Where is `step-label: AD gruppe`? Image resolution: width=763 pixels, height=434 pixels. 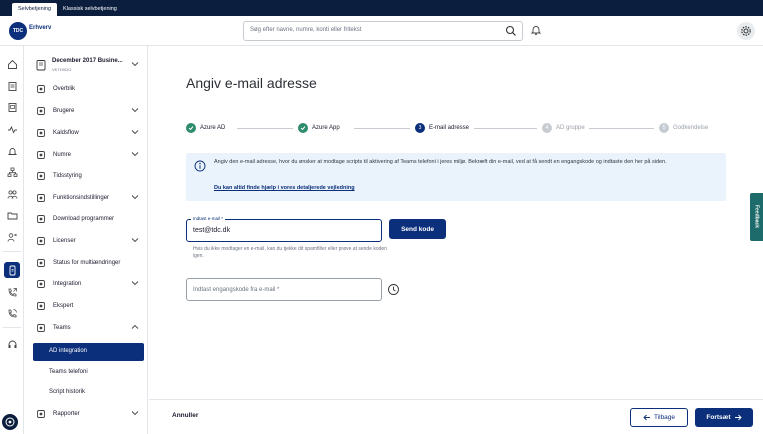 step-label: AD gruppe is located at coordinates (570, 128).